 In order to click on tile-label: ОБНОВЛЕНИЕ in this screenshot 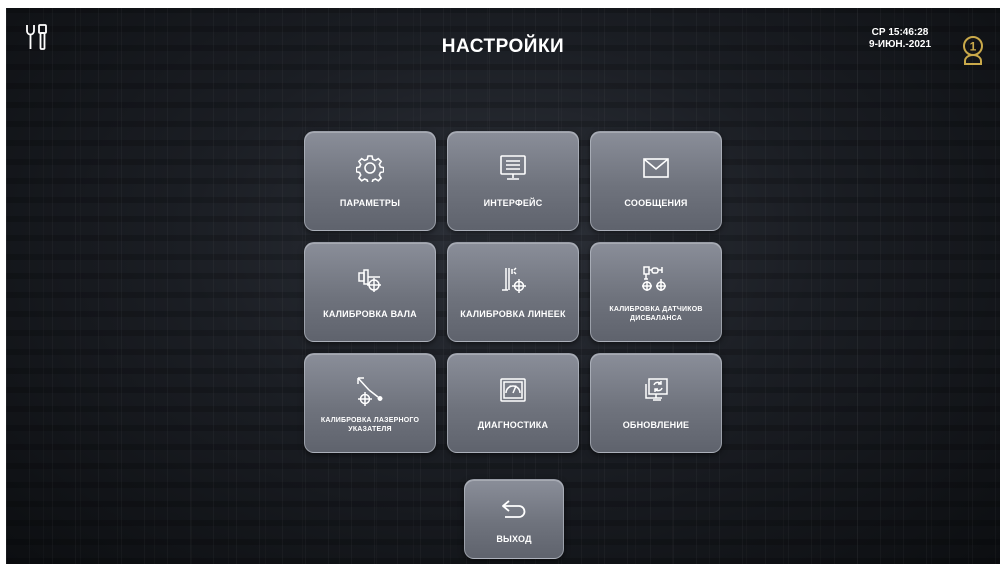, I will do `click(656, 425)`.